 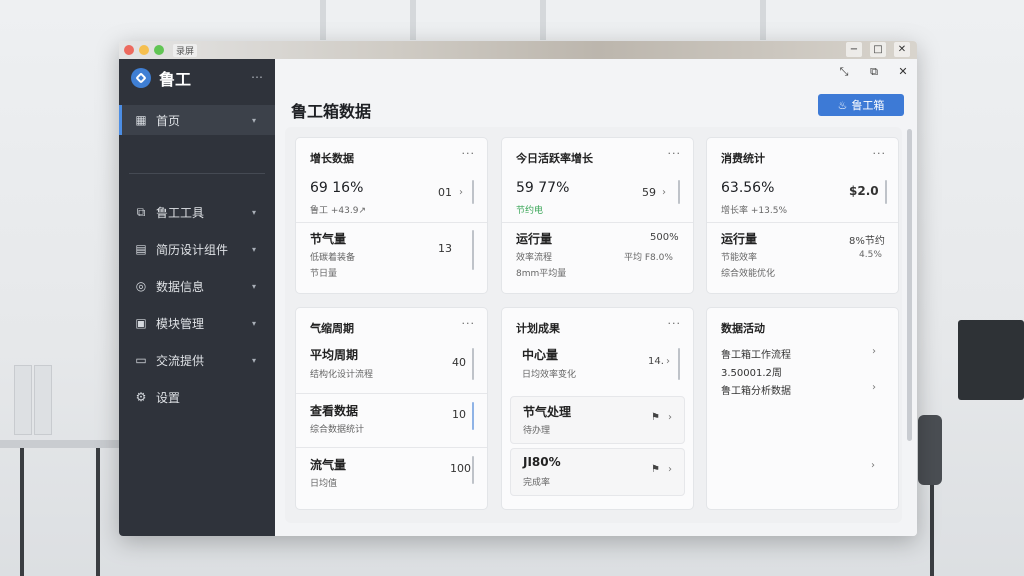 I want to click on background-monitor, so click(x=991, y=360).